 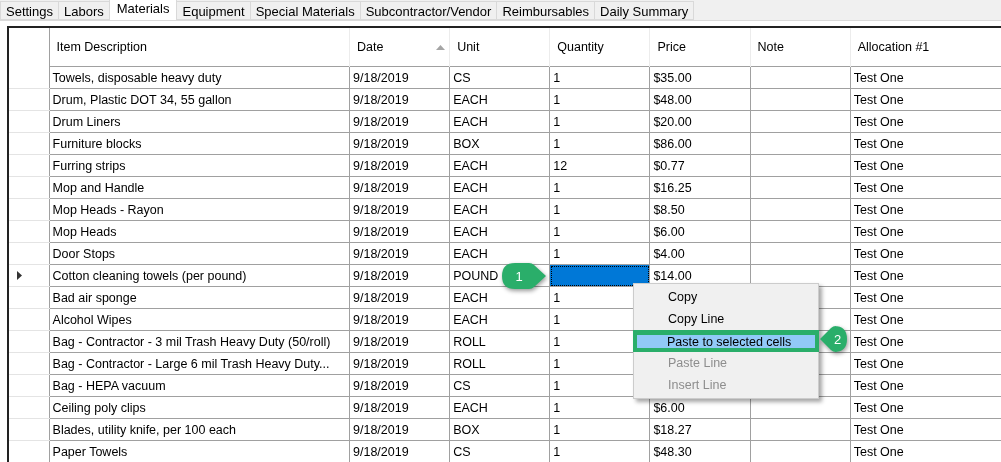 I want to click on table-cell: Drum, Plastic DOT 34, 55 gallon, so click(x=199, y=99).